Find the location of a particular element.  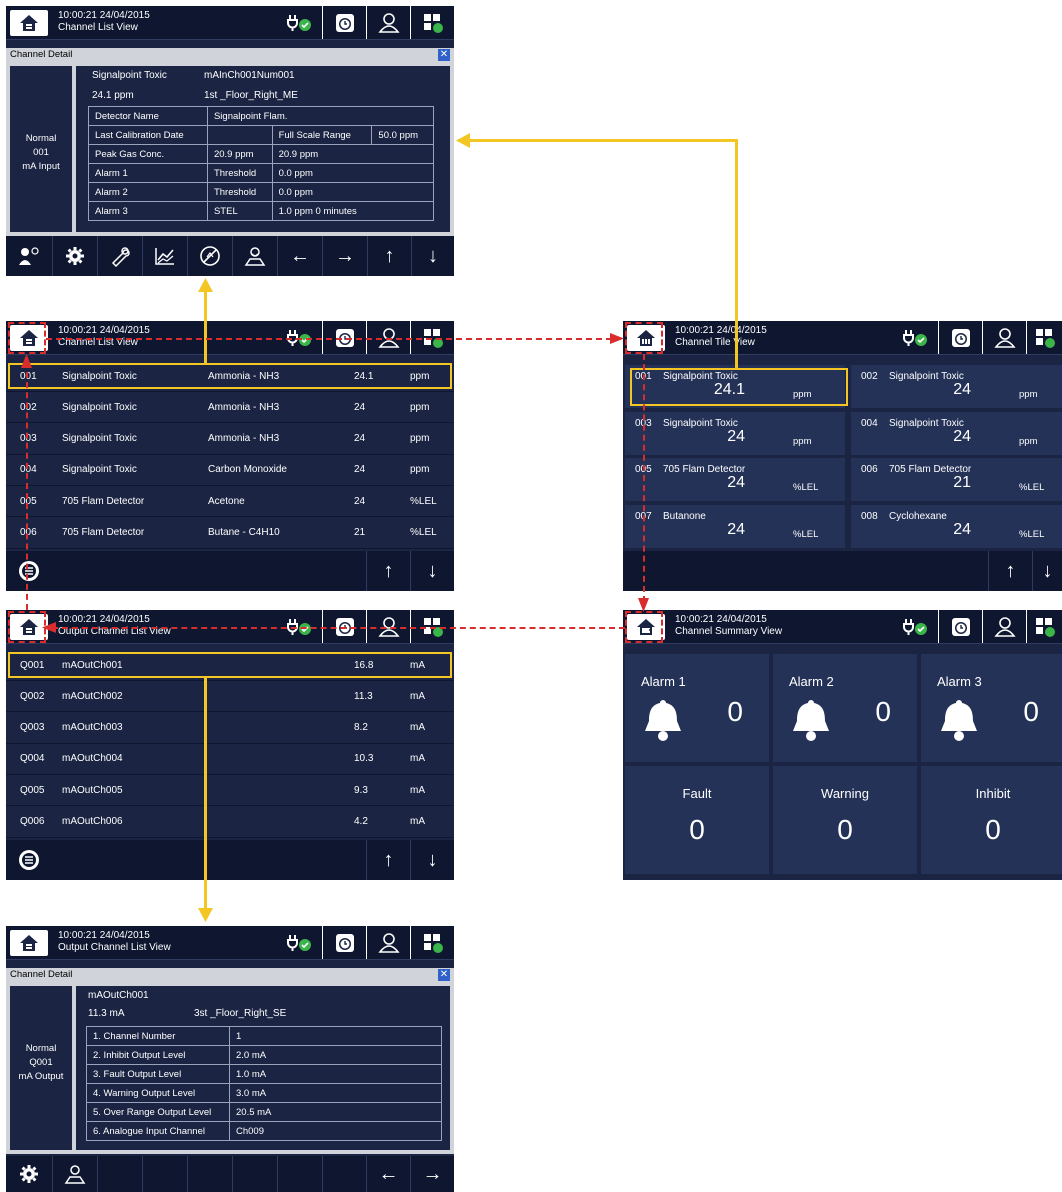

view-title: Output Channel List View is located at coordinates (114, 947).